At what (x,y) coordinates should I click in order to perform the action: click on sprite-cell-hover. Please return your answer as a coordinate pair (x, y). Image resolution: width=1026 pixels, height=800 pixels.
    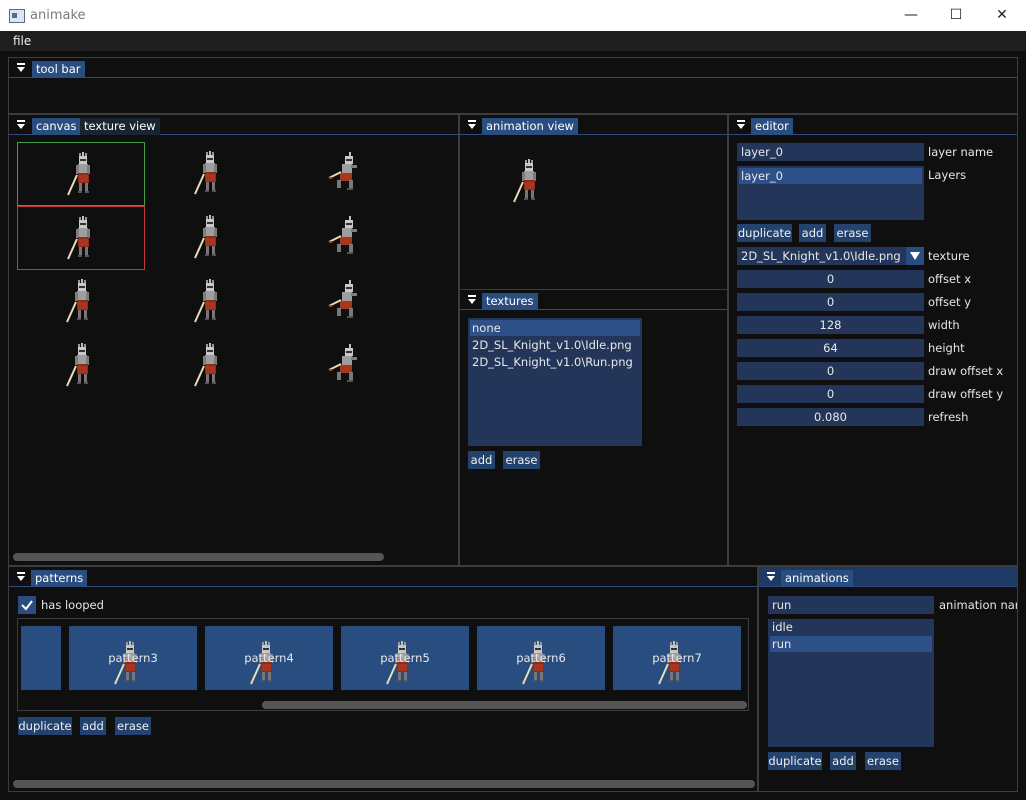
    Looking at the image, I should click on (81, 238).